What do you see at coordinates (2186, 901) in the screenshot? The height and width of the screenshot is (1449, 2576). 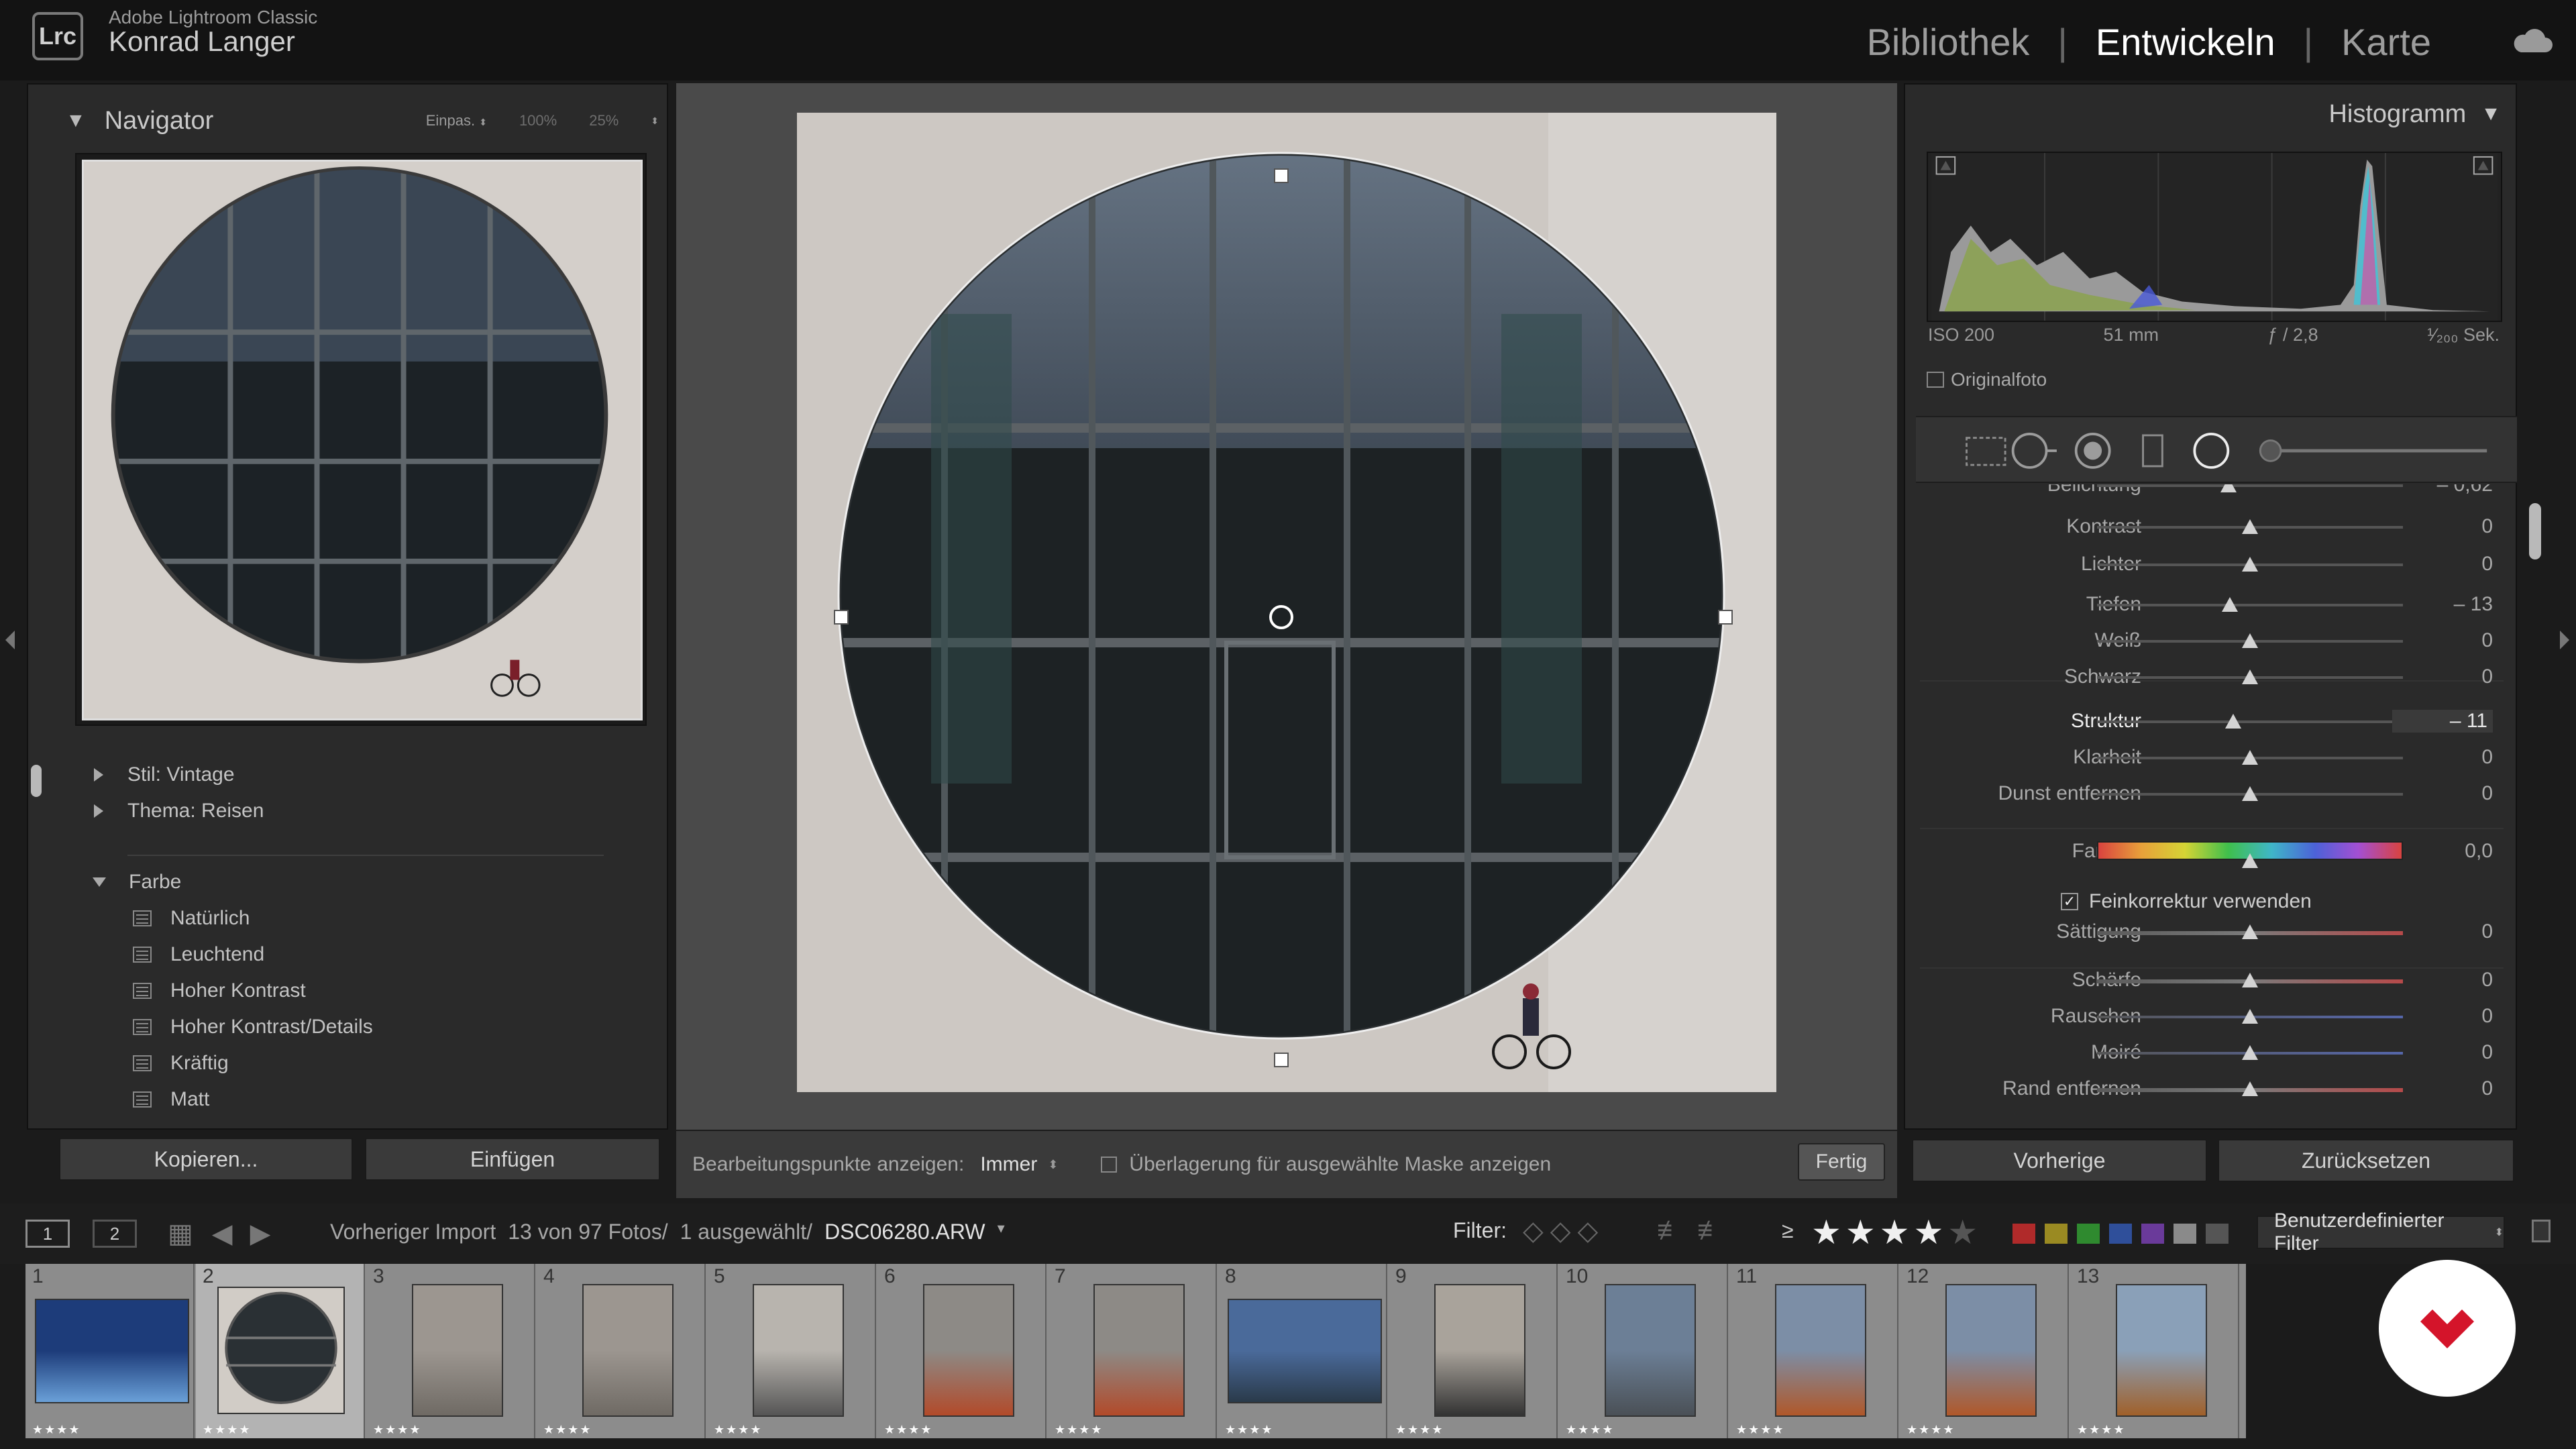 I see `fine-tune-toggle: ✓ Feinkorrektur verwenden` at bounding box center [2186, 901].